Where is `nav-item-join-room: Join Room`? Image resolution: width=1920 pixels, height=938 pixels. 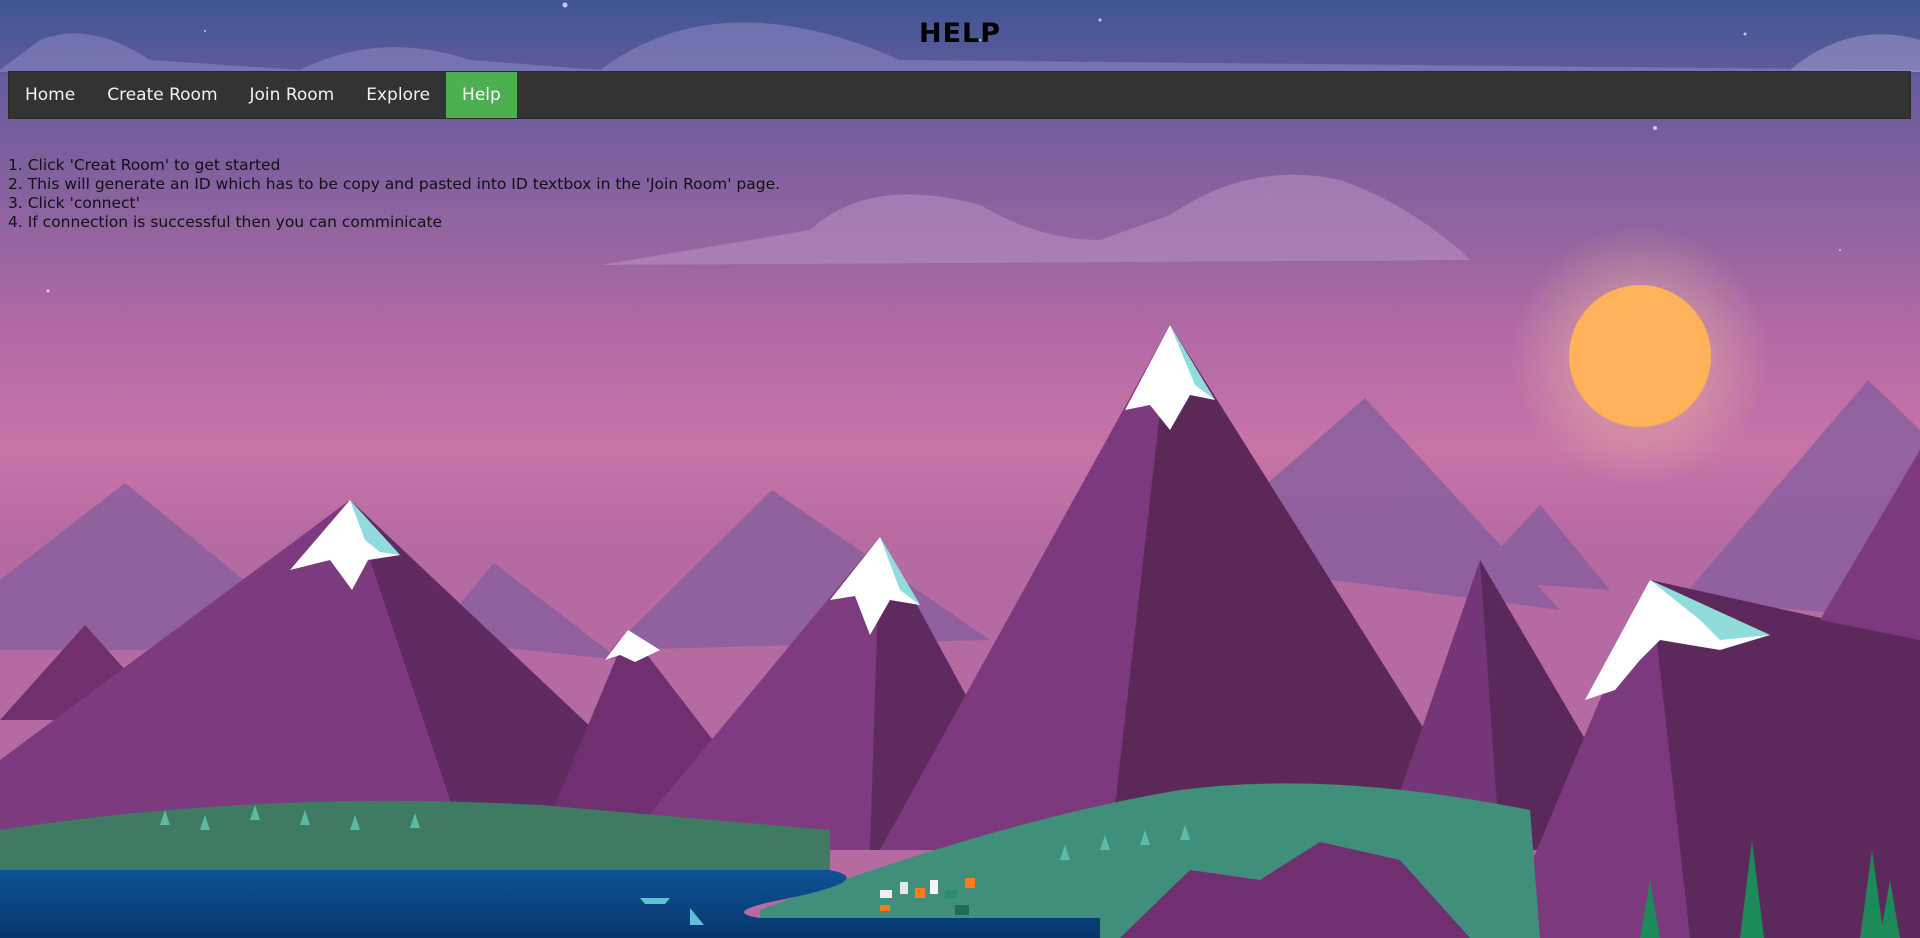 nav-item-join-room: Join Room is located at coordinates (292, 95).